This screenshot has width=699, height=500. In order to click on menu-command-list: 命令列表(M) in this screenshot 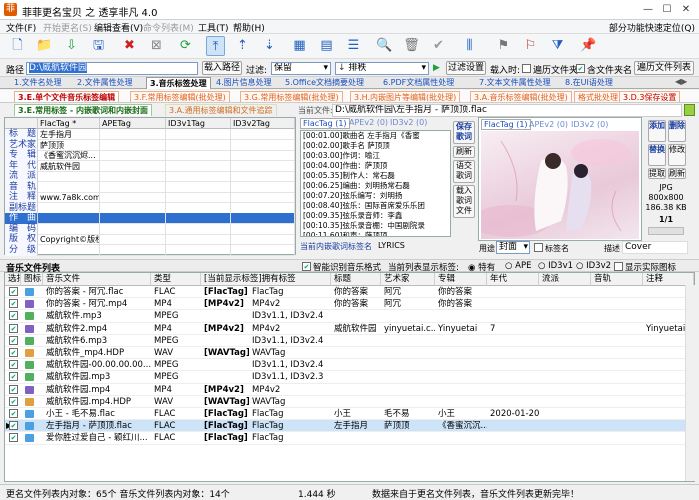, I will do `click(168, 27)`.